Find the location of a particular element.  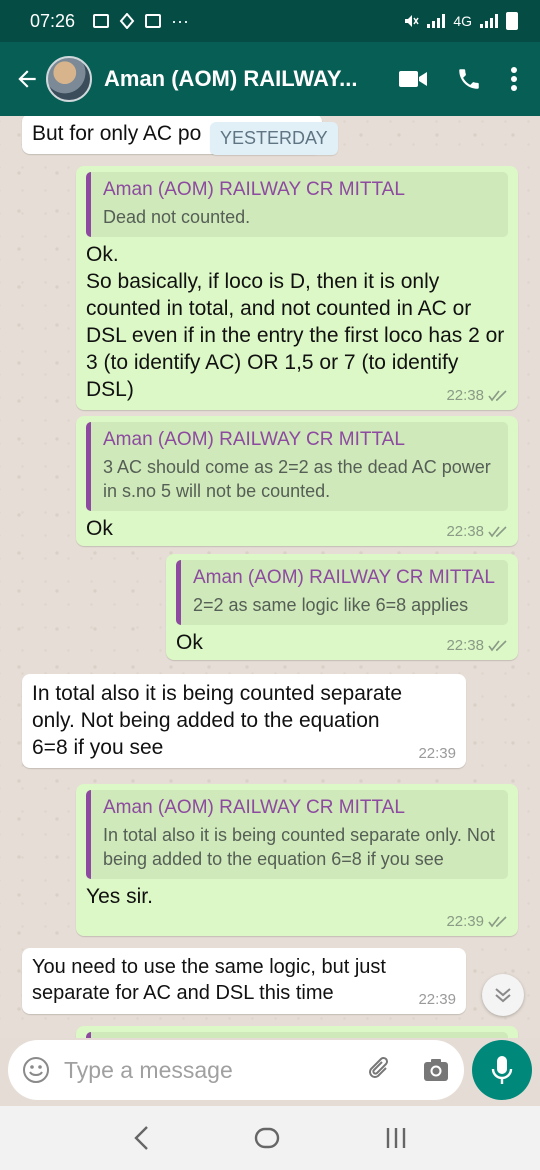

message-bubble-partial is located at coordinates (297, 1032).